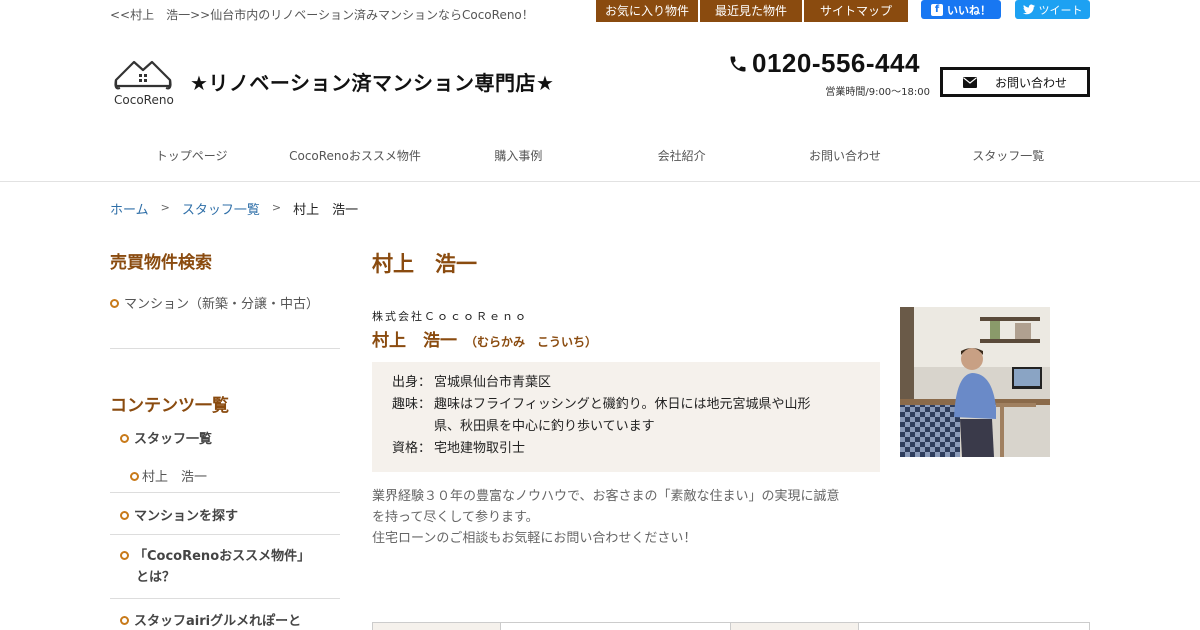  I want to click on phone-block: 0120-556-444, so click(824, 63).